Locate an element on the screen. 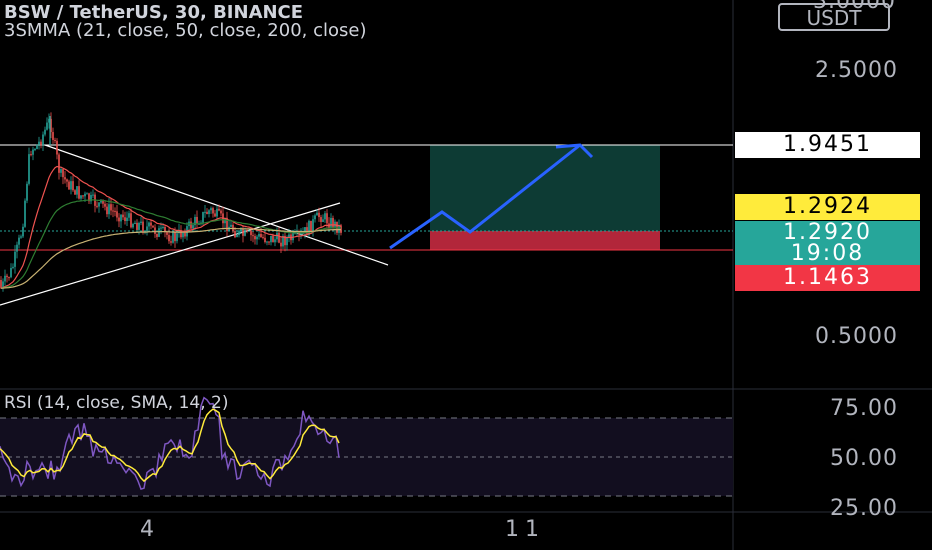  rsi-axis-label-50: 50.00 is located at coordinates (864, 458).